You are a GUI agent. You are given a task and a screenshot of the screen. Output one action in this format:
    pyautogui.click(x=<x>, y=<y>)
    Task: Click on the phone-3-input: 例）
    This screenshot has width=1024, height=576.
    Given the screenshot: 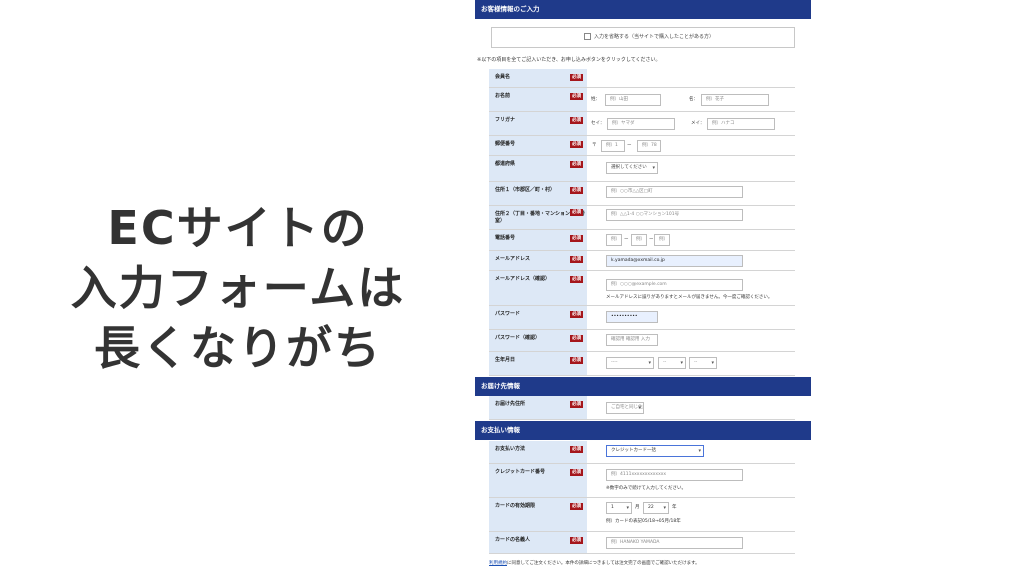 What is the action you would take?
    pyautogui.click(x=662, y=240)
    